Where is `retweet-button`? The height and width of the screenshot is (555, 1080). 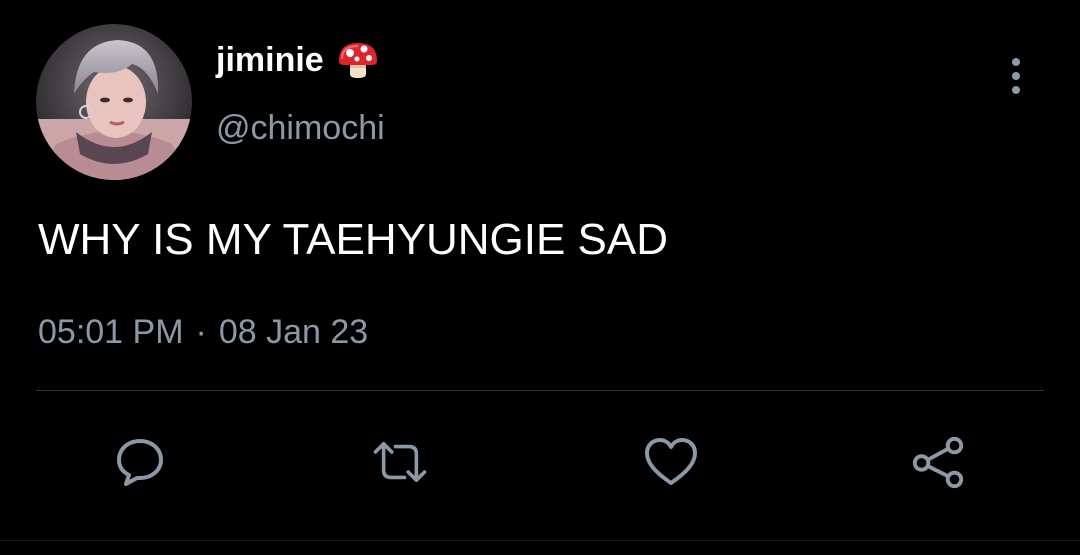
retweet-button is located at coordinates (400, 462).